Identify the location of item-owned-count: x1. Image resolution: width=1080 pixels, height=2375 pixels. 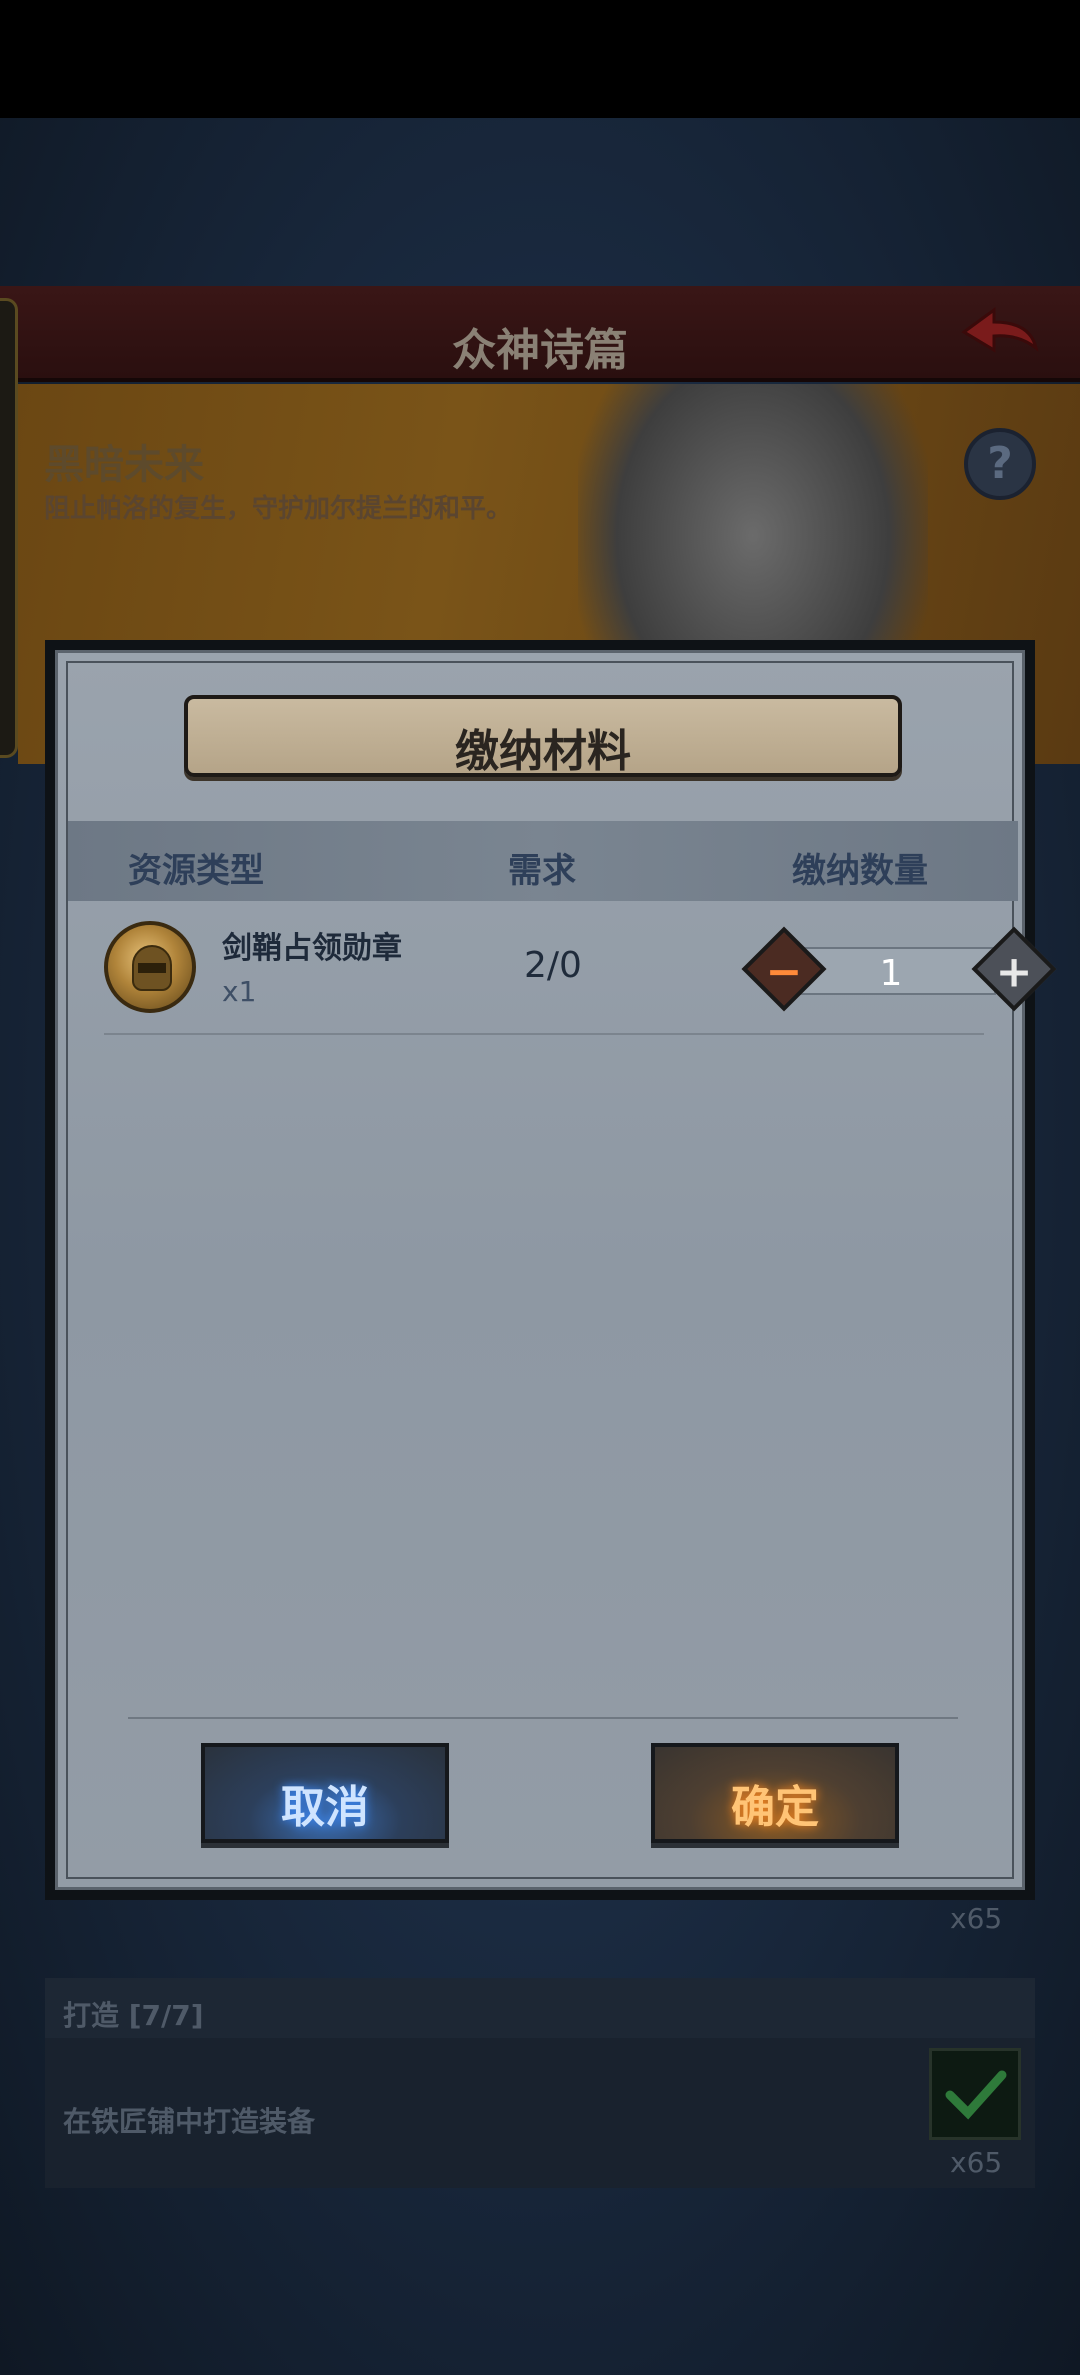
(239, 991).